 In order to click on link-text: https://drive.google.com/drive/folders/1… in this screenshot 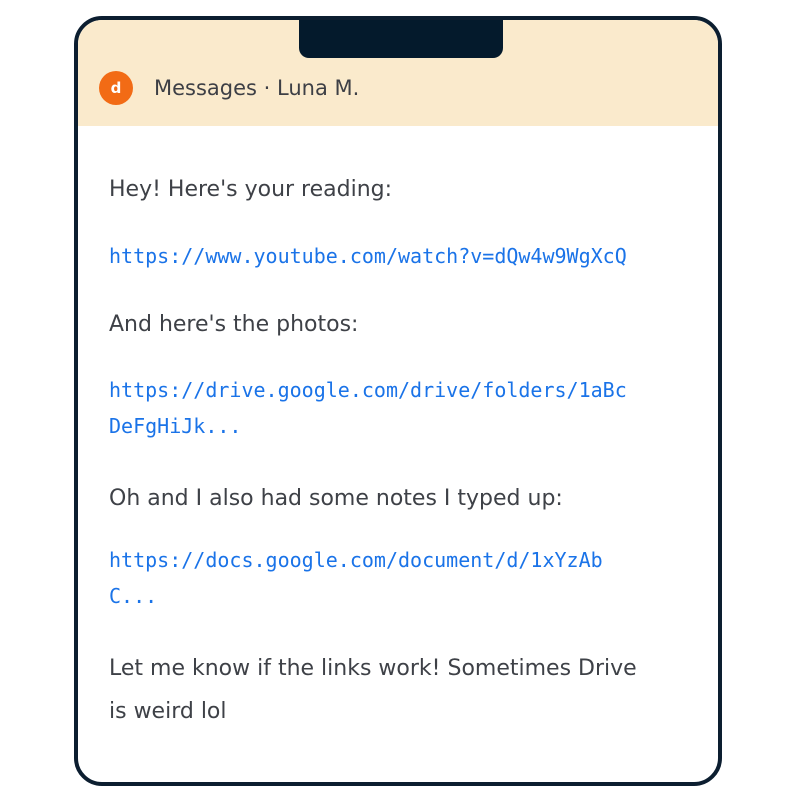, I will do `click(368, 390)`.